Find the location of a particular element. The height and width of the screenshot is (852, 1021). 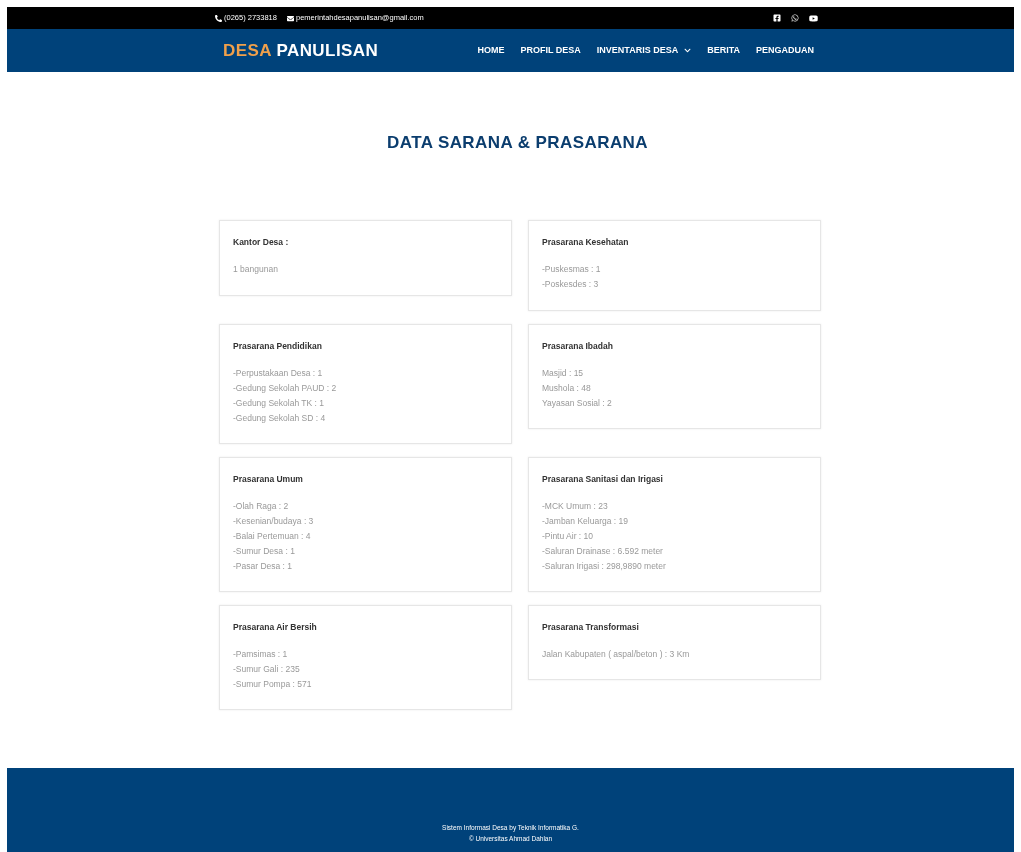

nav-link: INVENTARIS DESA is located at coordinates (644, 50).